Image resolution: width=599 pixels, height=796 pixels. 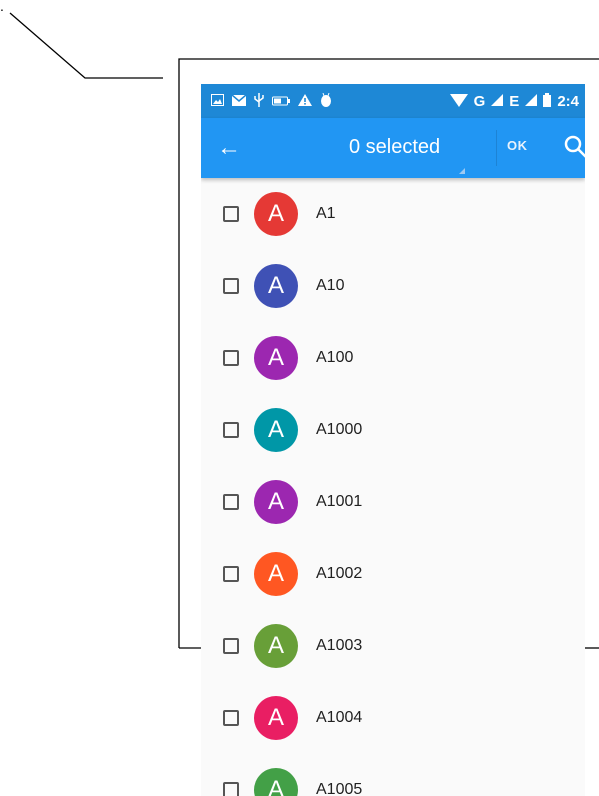 What do you see at coordinates (393, 775) in the screenshot?
I see `contact-row: A A1005` at bounding box center [393, 775].